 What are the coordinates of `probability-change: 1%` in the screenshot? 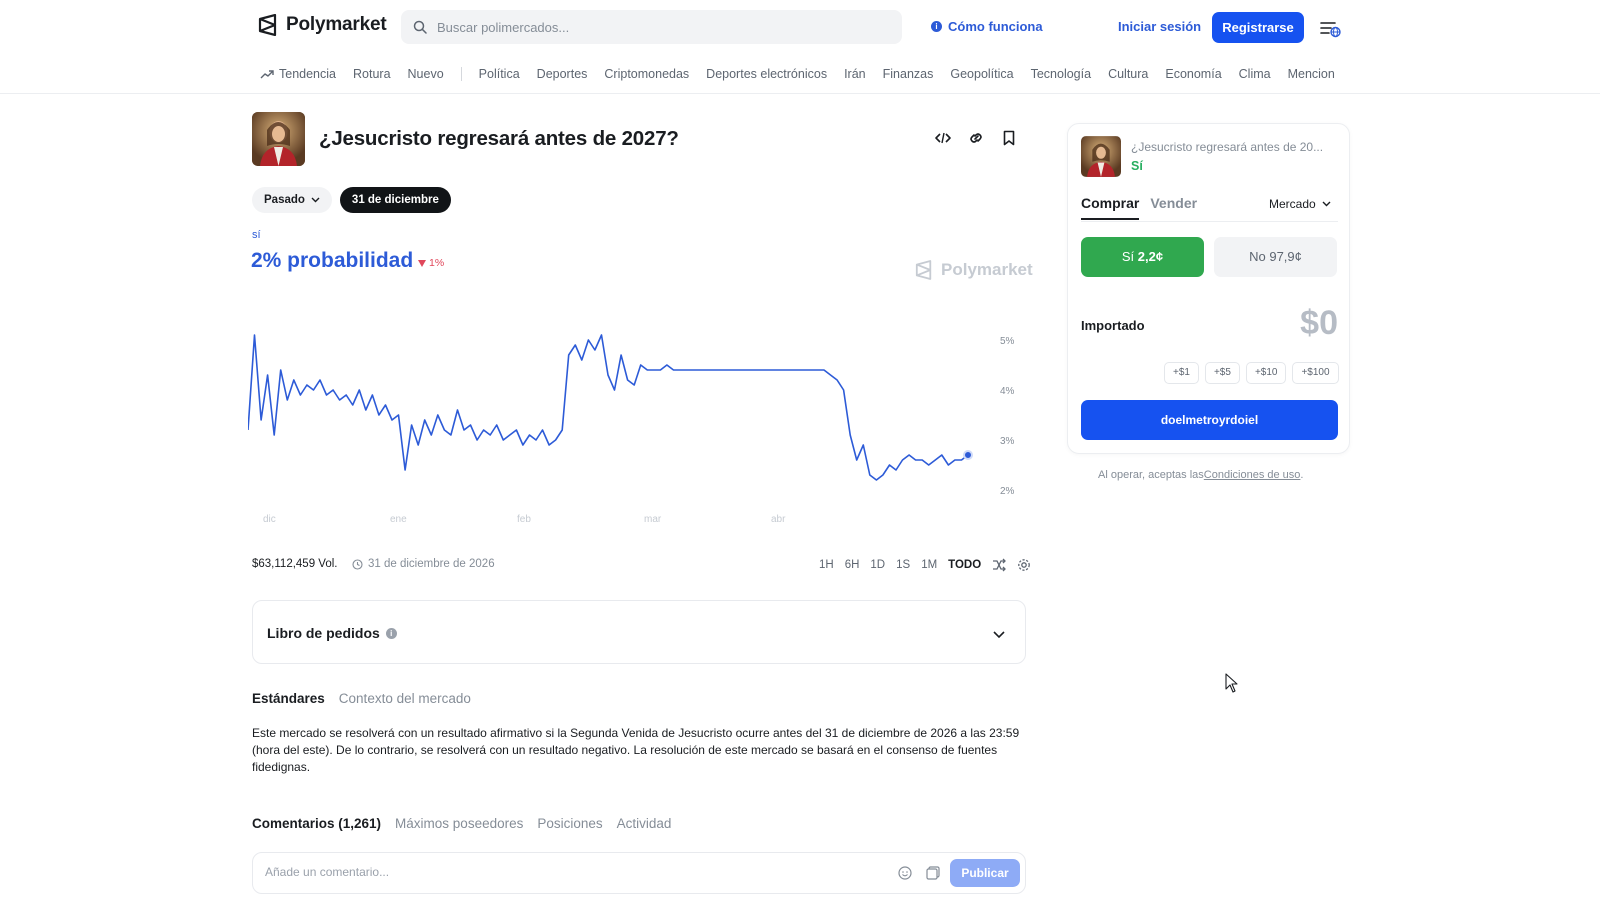 It's located at (431, 263).